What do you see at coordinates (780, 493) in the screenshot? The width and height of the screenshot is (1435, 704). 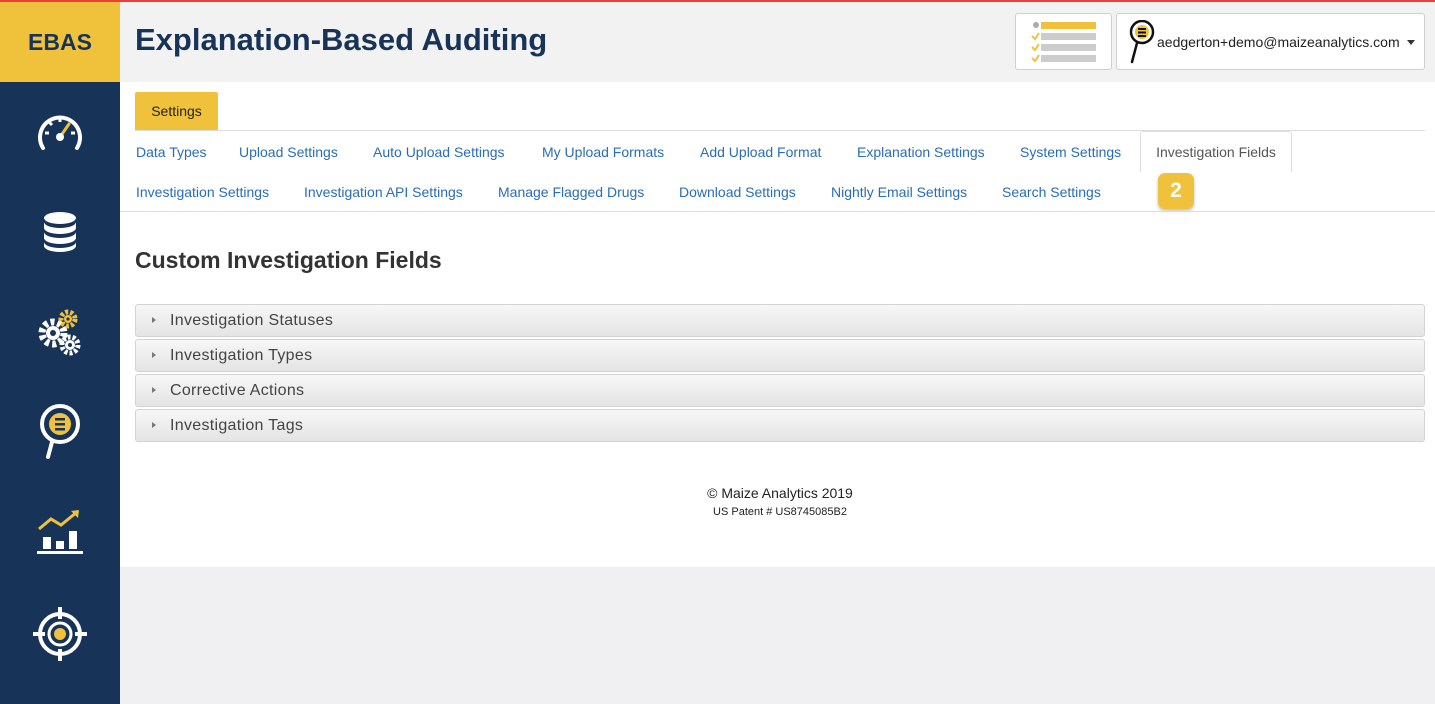 I see `footer-copyright: © Maize Analytics 2019` at bounding box center [780, 493].